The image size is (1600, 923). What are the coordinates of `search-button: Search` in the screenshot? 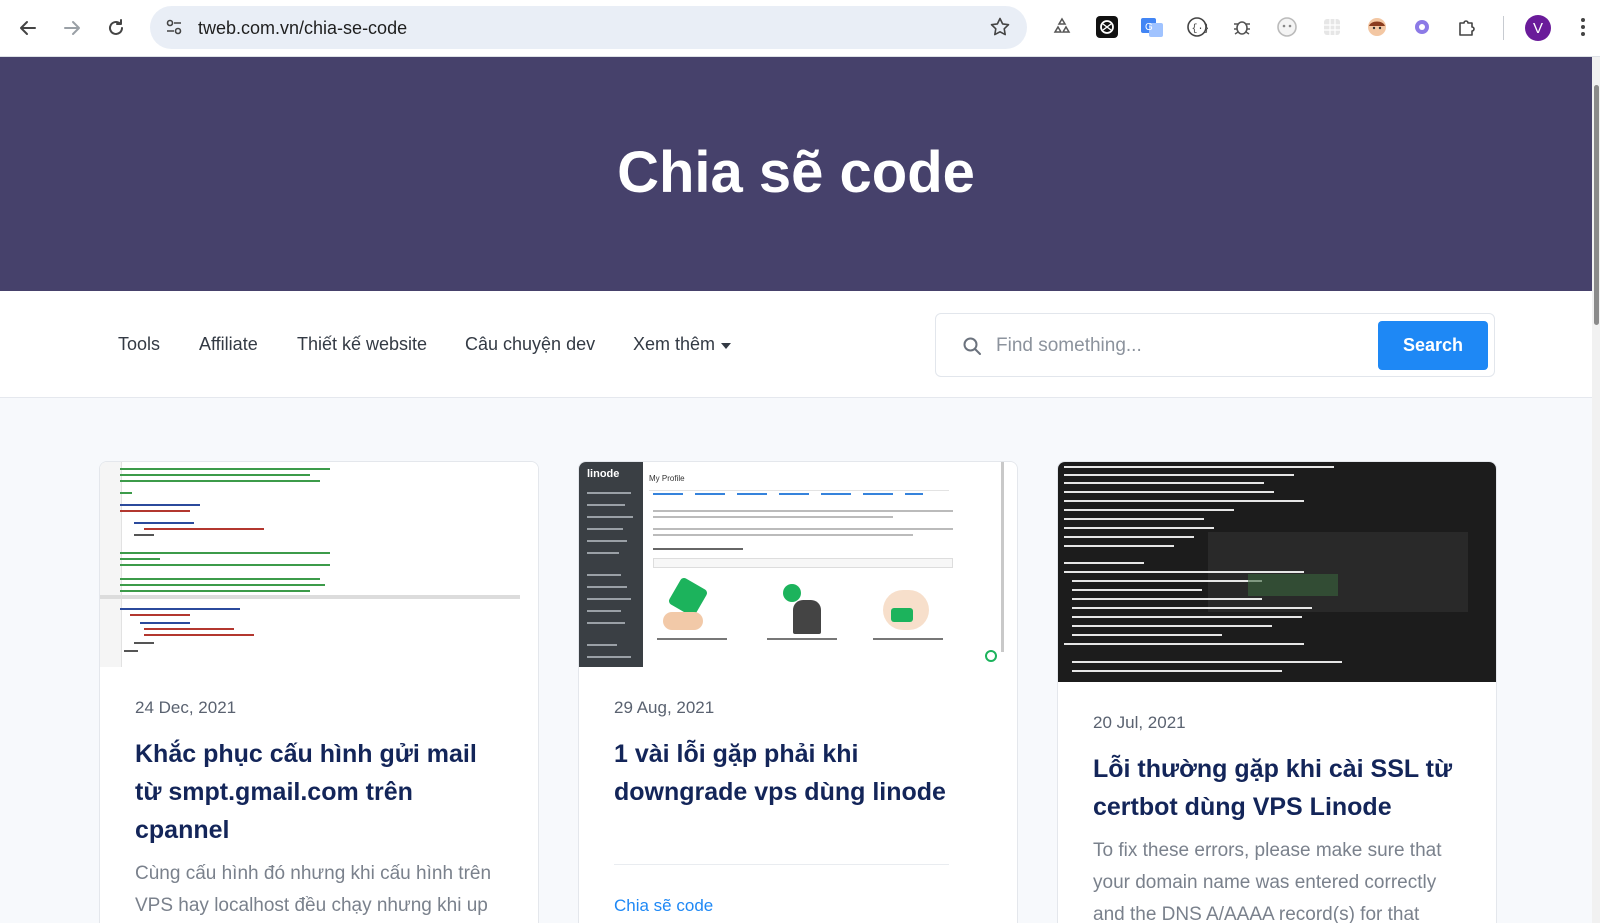 It's located at (1433, 345).